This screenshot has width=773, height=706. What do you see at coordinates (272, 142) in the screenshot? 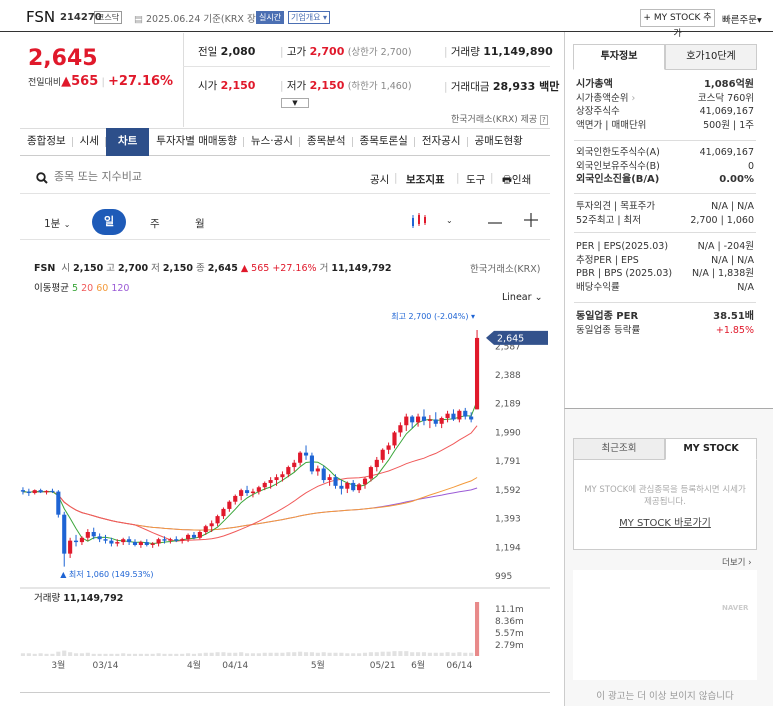
I see `tab-news: 뉴스·공시` at bounding box center [272, 142].